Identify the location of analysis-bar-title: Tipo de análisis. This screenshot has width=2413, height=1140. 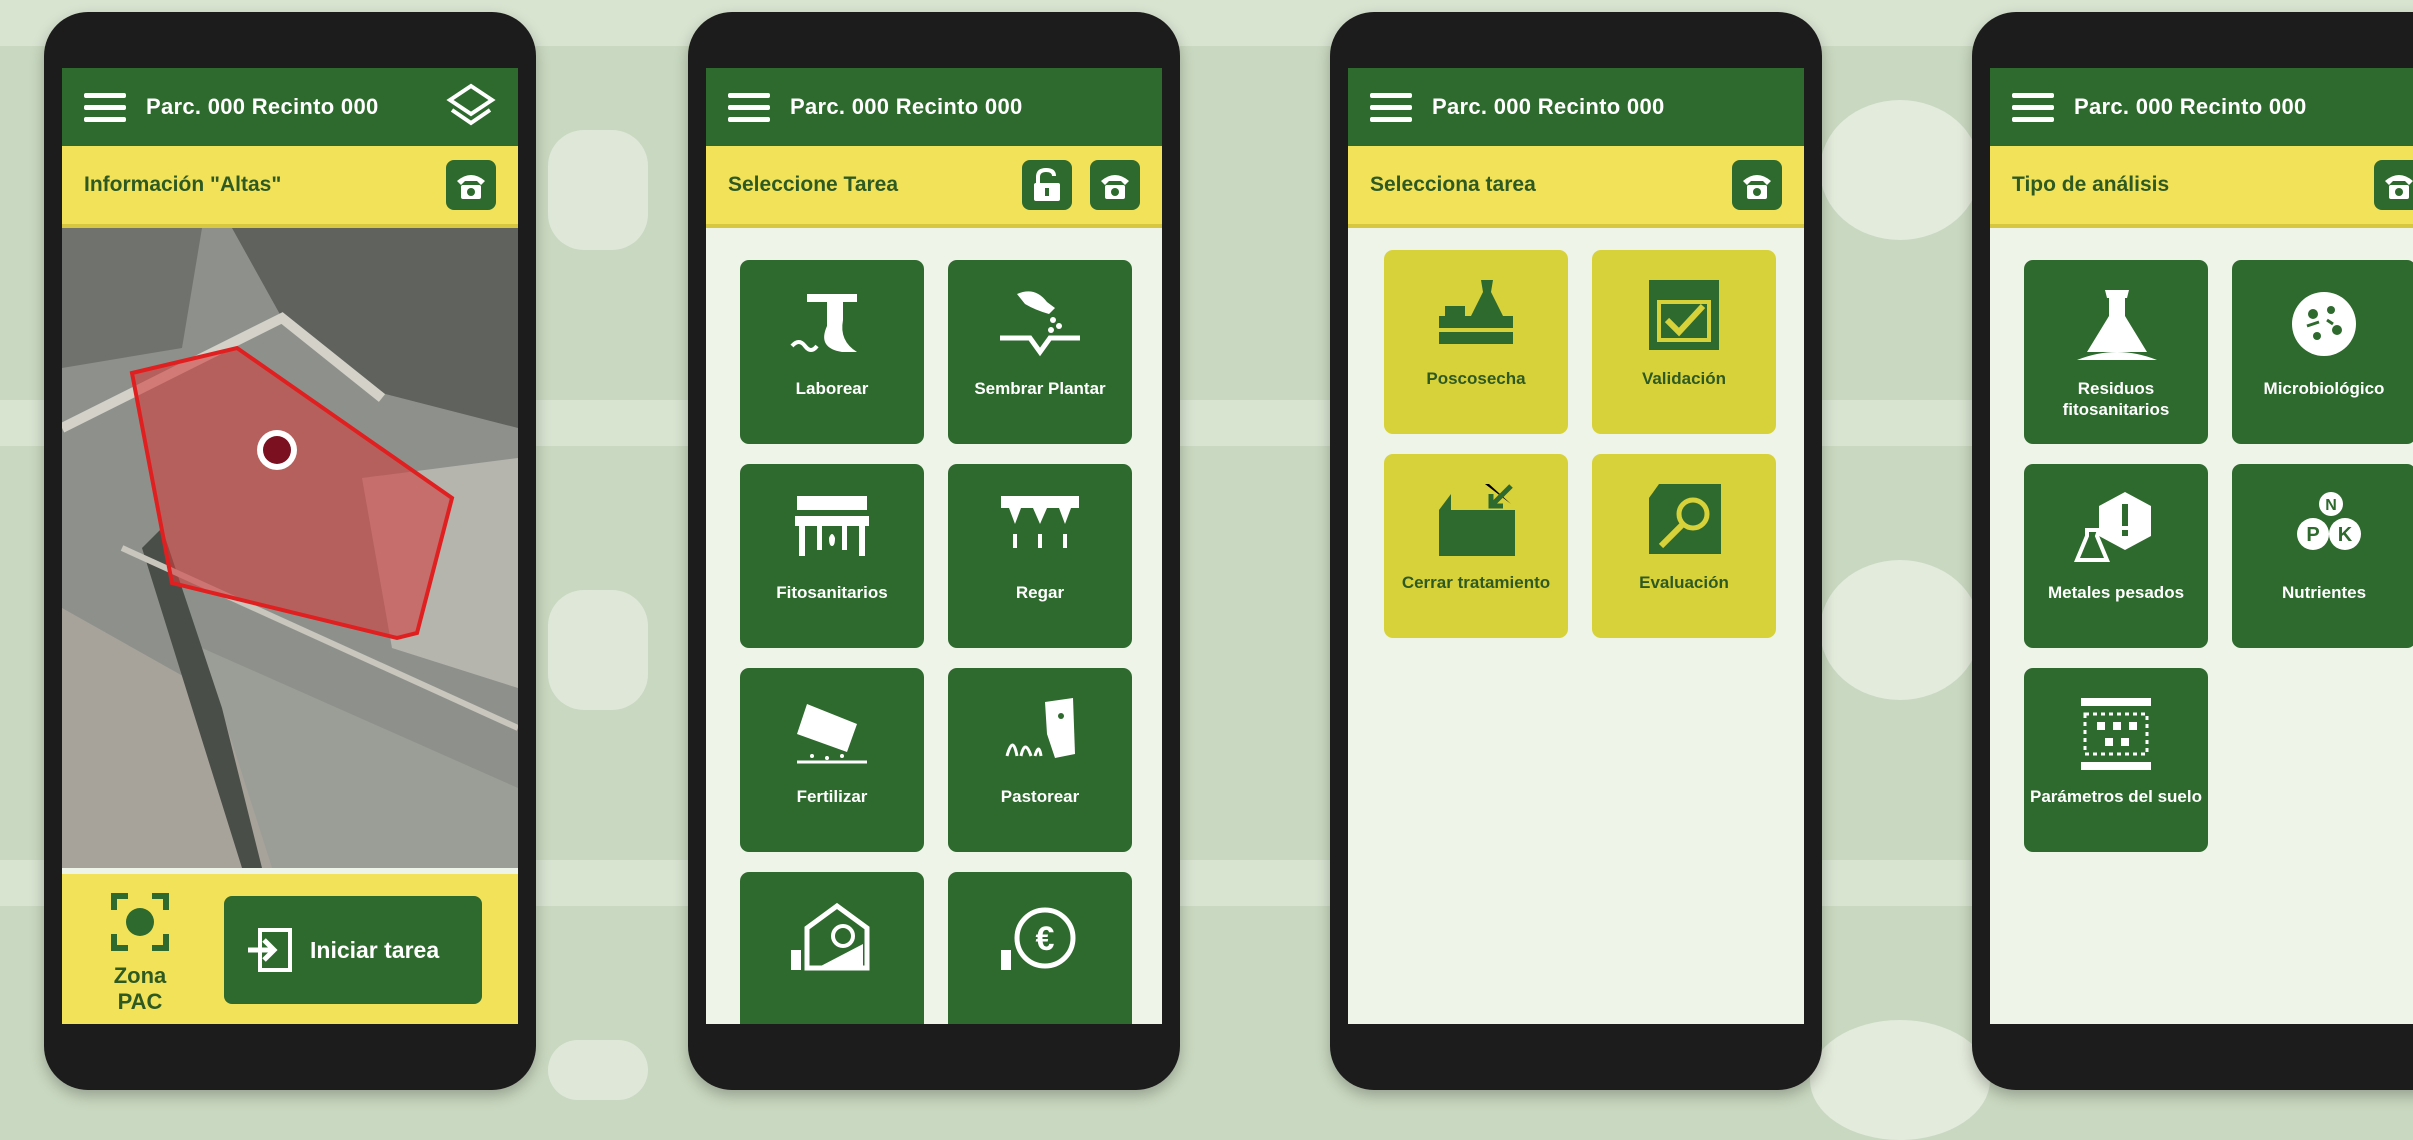
(2091, 184).